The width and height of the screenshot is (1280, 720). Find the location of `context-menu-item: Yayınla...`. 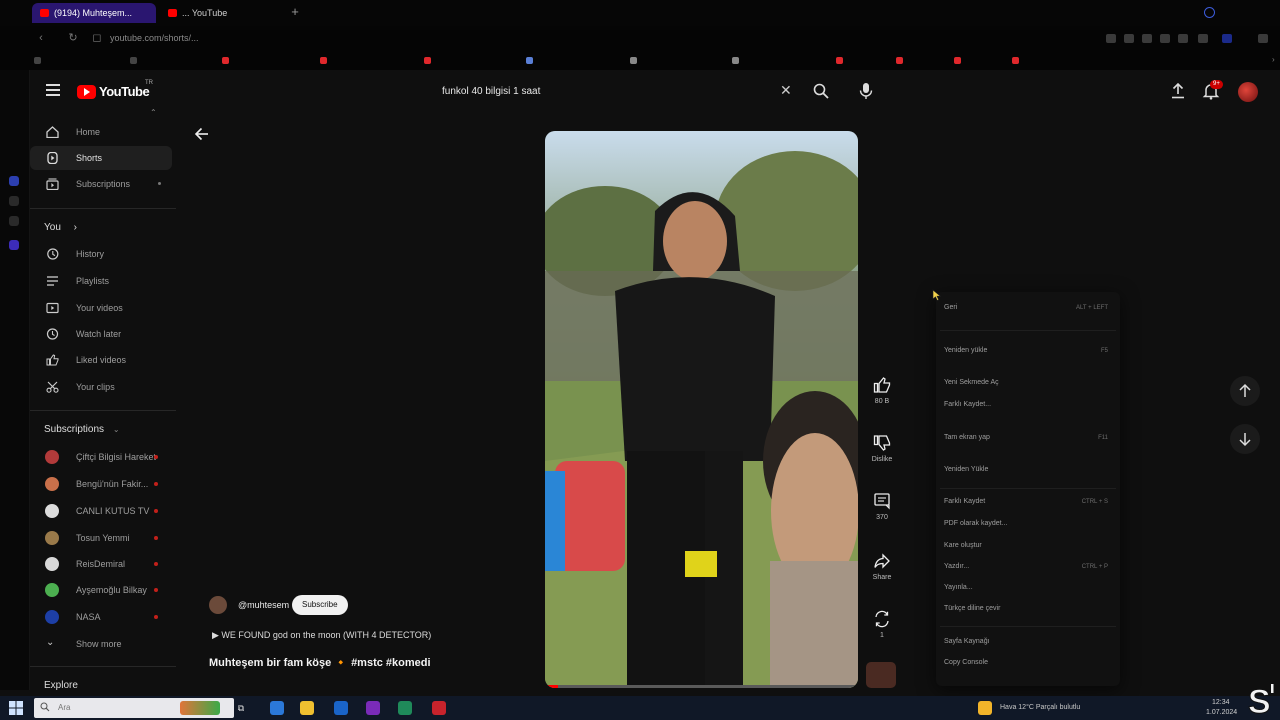

context-menu-item: Yayınla... is located at coordinates (1028, 589).